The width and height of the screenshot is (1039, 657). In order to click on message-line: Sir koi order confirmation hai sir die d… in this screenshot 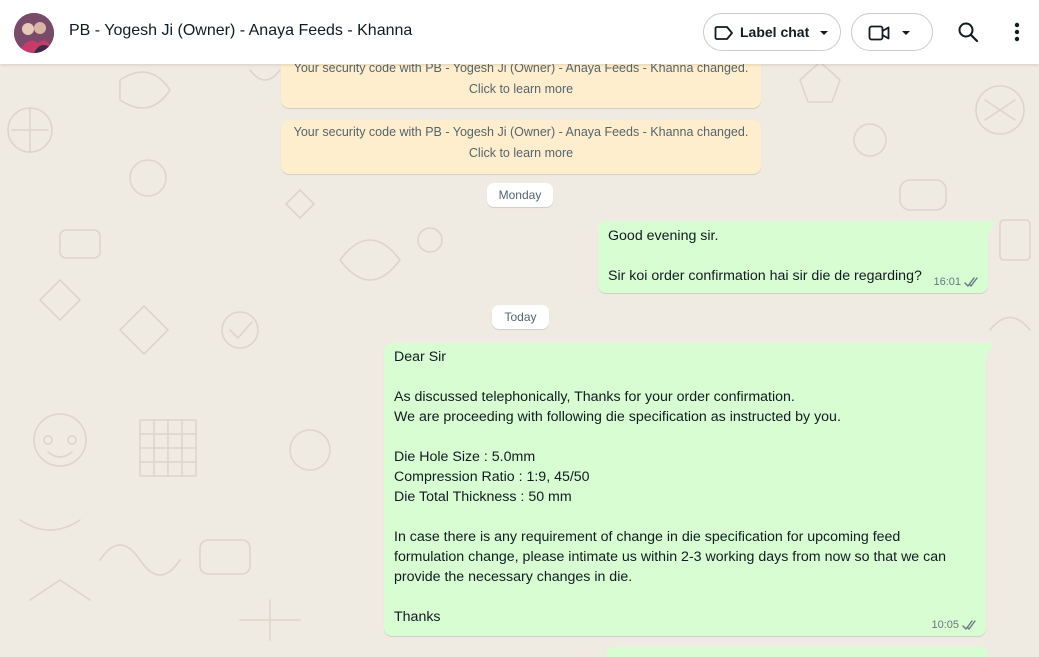, I will do `click(765, 276)`.